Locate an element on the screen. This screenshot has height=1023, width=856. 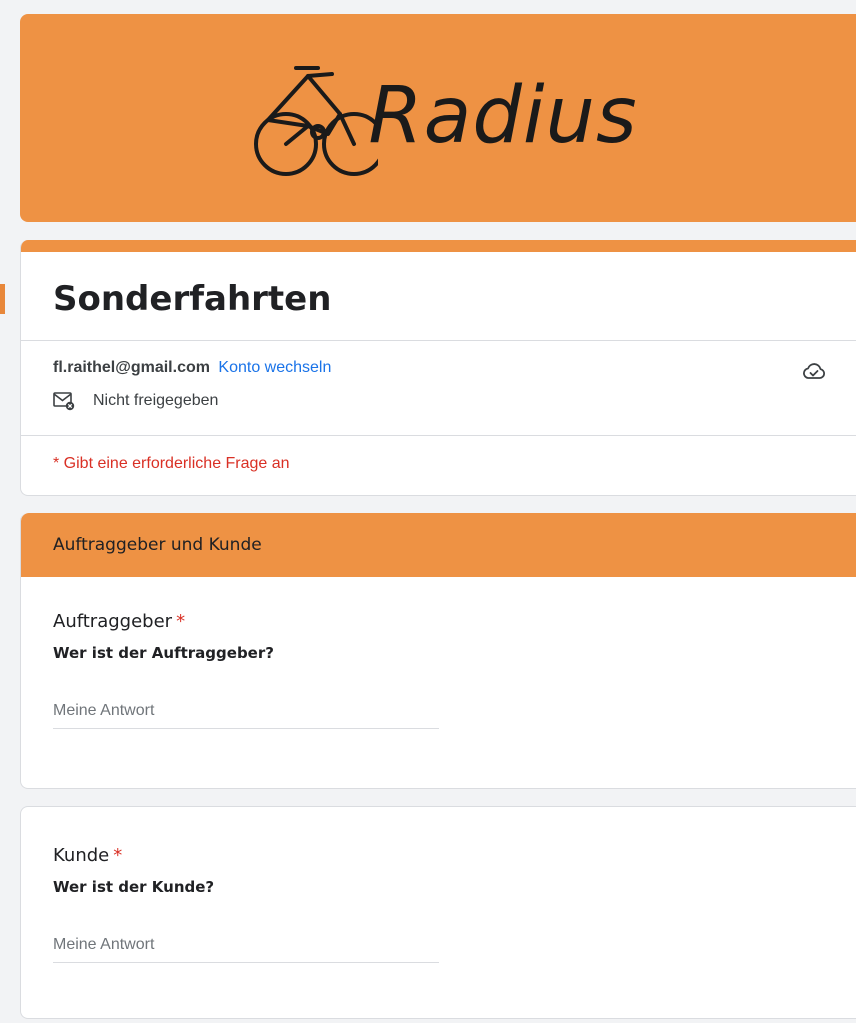
switch-account-link: Konto wechseln is located at coordinates (274, 367).